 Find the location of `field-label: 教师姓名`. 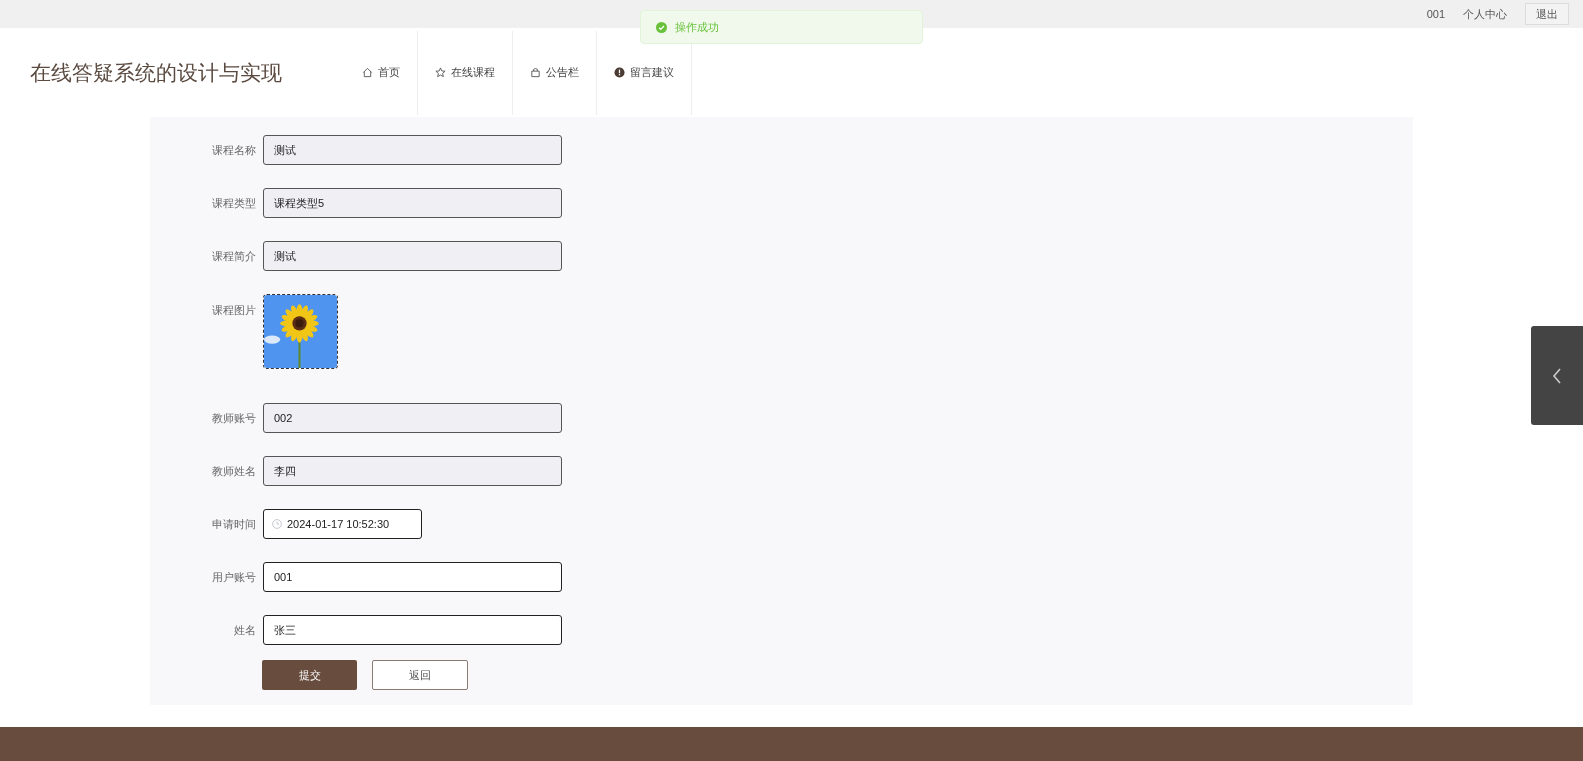

field-label: 教师姓名 is located at coordinates (234, 471).